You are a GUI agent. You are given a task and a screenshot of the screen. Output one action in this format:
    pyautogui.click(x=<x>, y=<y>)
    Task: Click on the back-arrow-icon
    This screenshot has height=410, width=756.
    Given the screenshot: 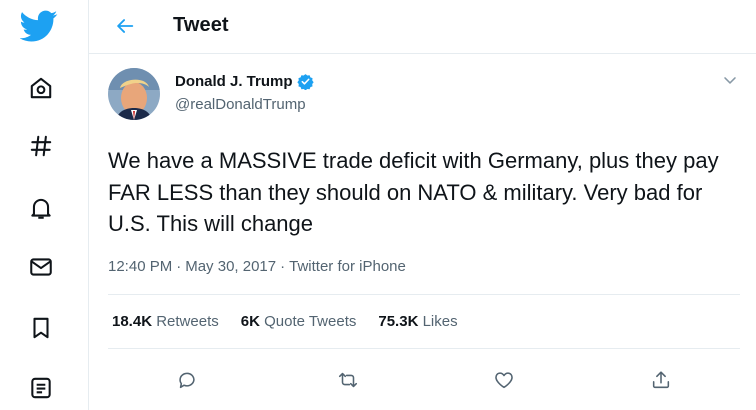 What is the action you would take?
    pyautogui.click(x=125, y=26)
    